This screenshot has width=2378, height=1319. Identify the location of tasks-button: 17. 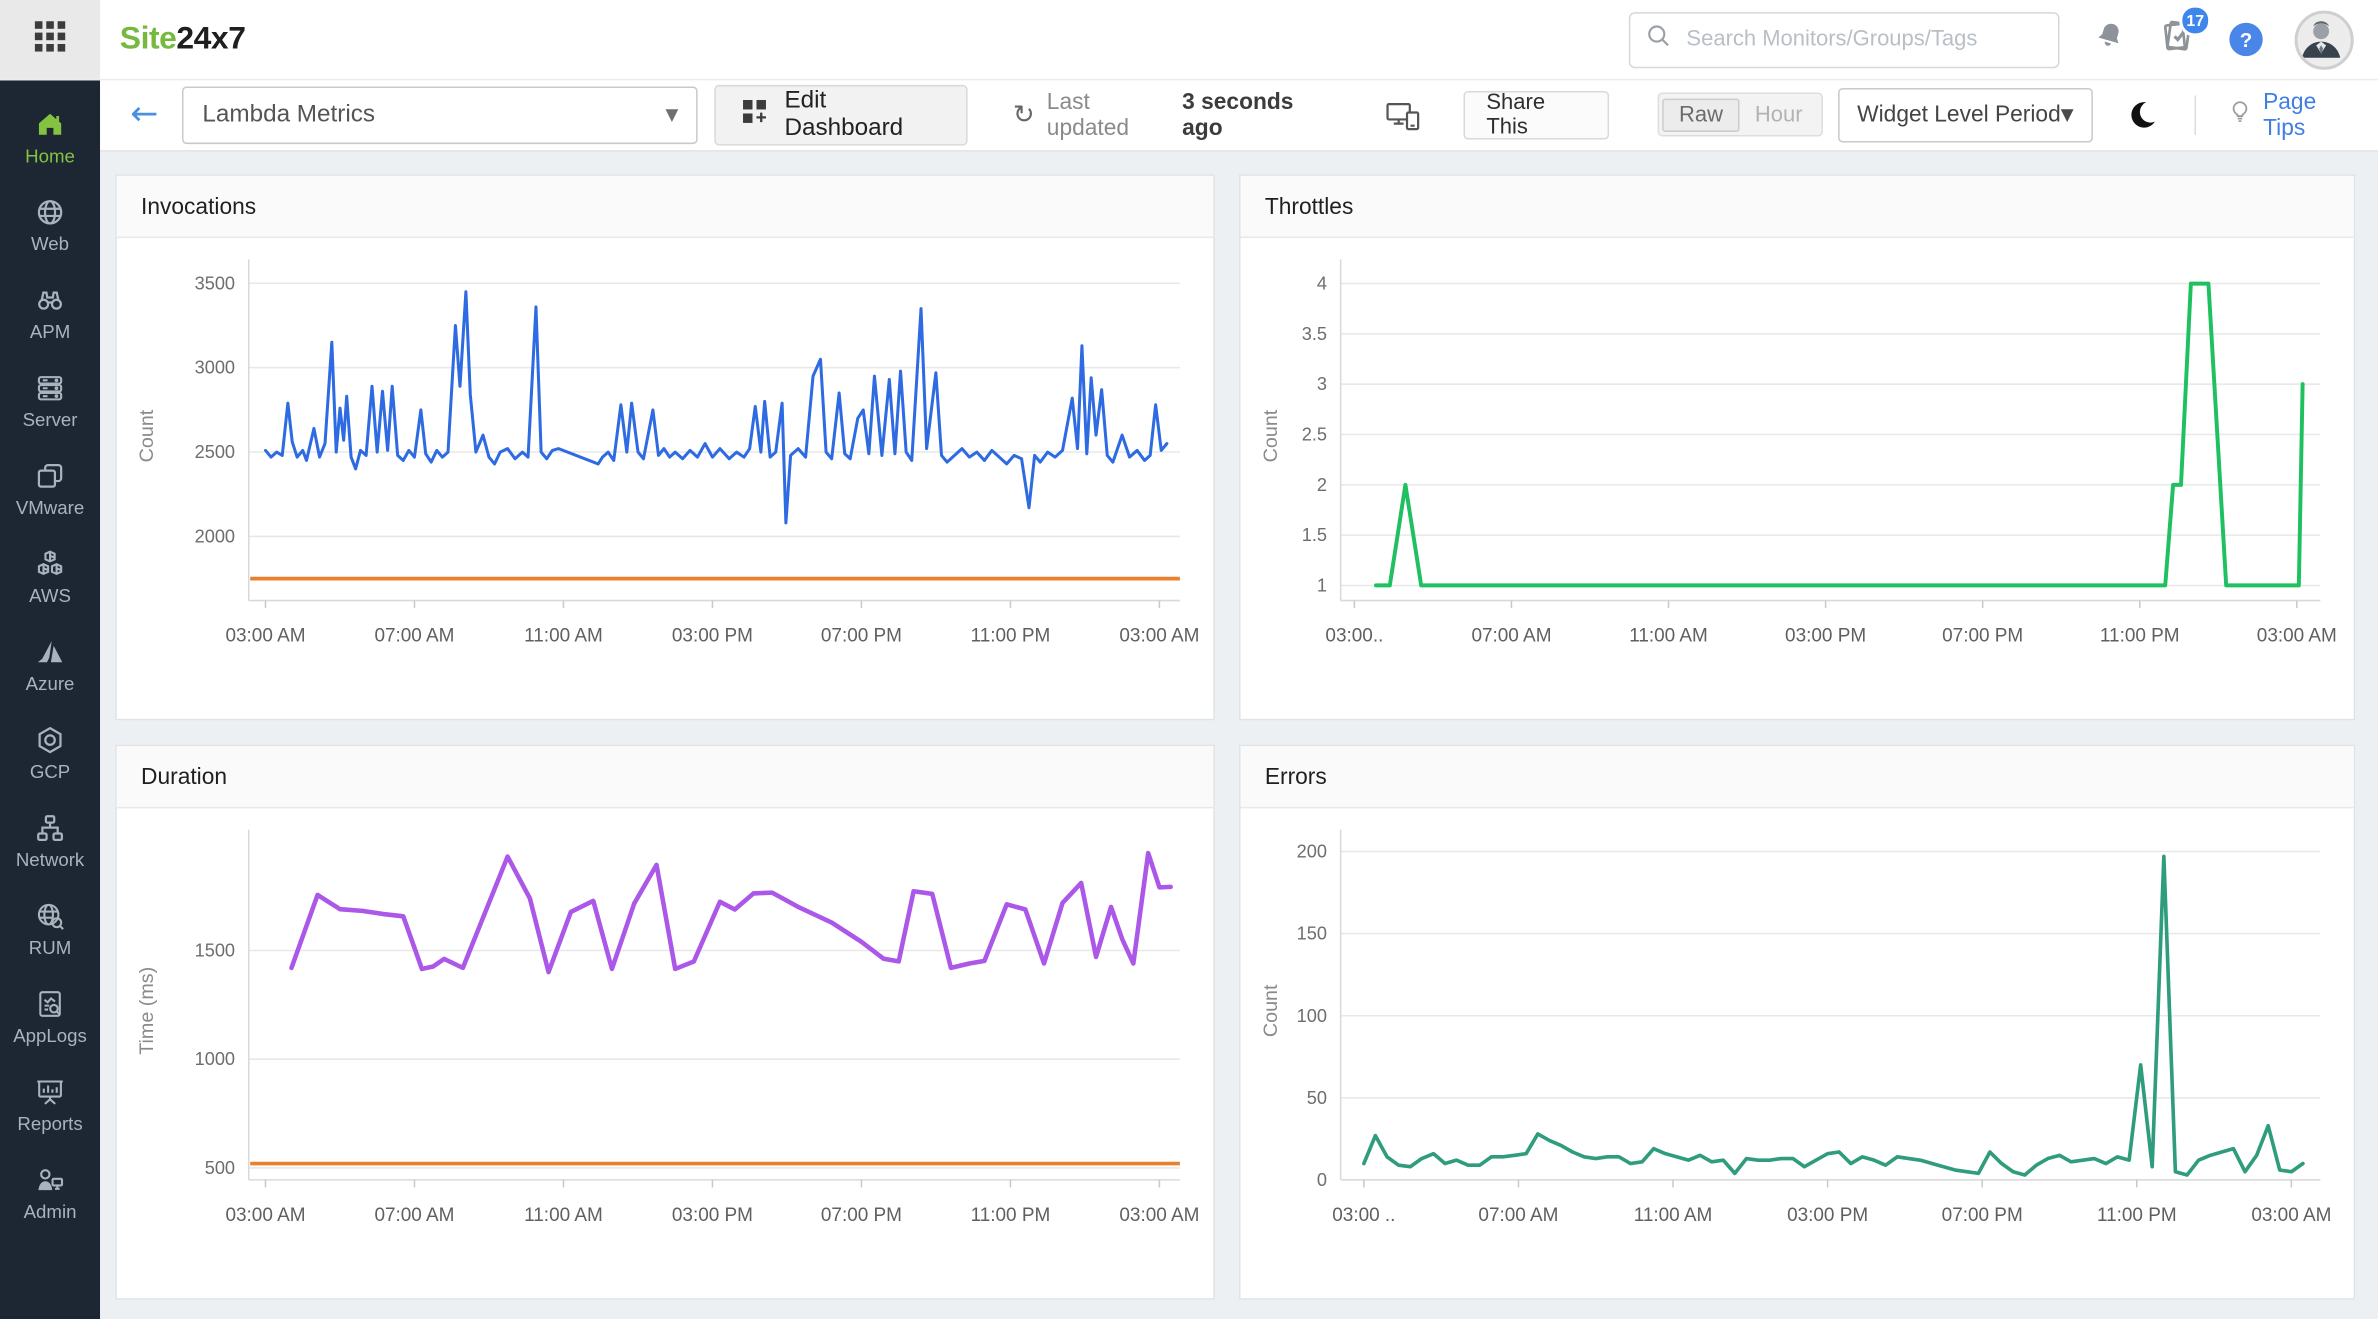
(2186, 33).